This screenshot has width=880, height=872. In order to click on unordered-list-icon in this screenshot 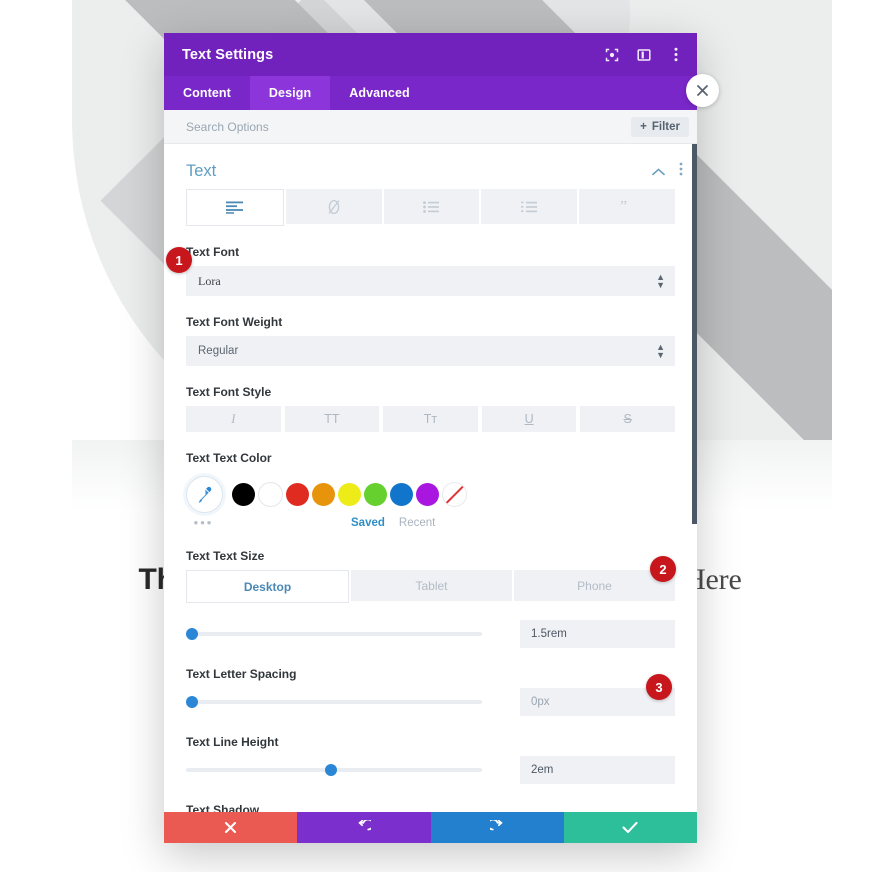, I will do `click(431, 206)`.